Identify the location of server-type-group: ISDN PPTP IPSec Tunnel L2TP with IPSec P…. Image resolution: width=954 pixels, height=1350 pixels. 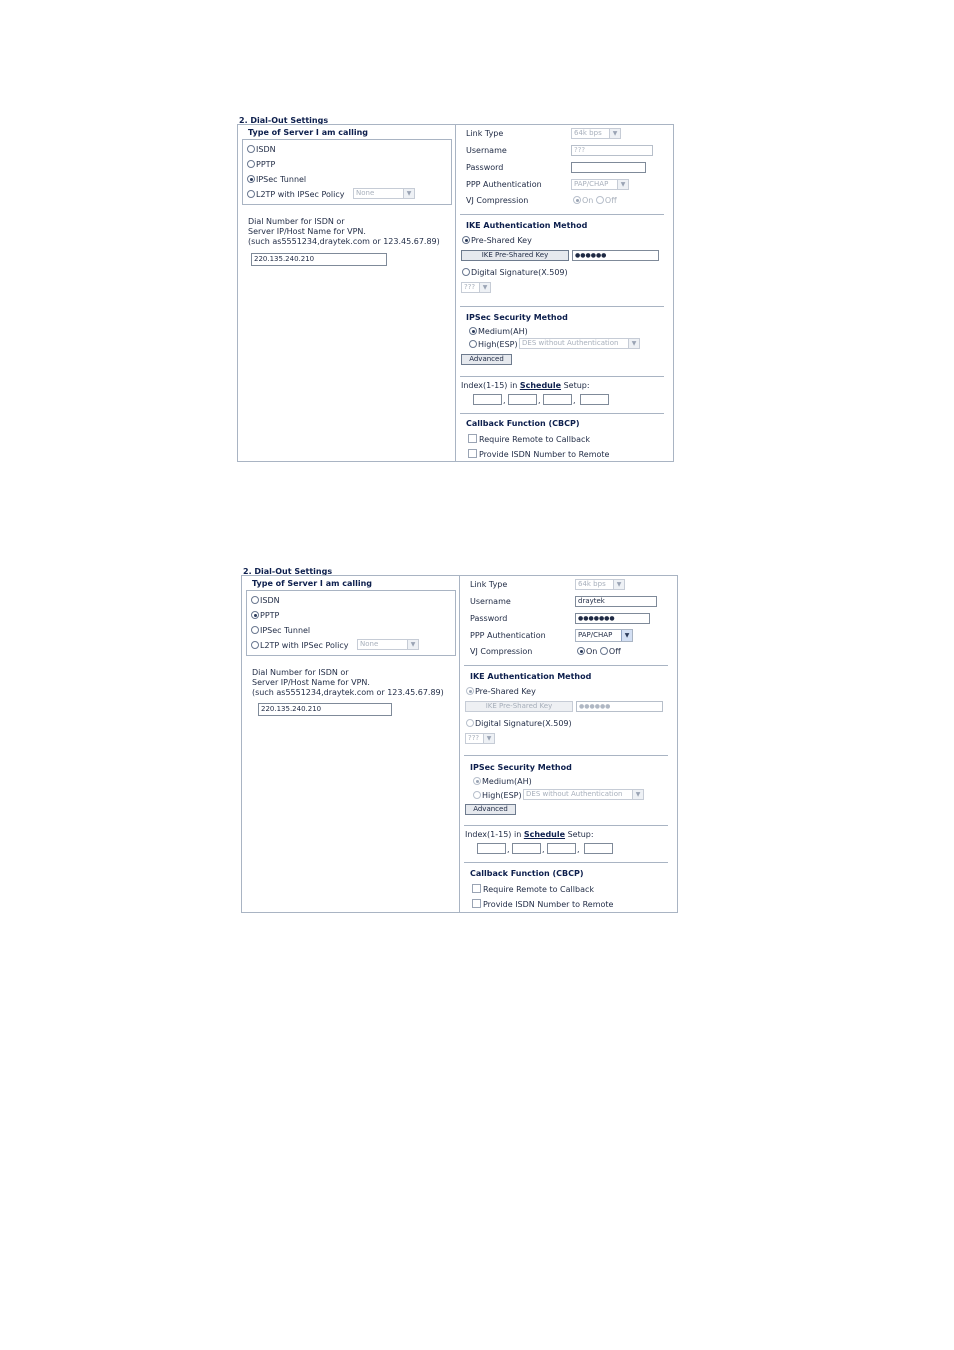
(351, 623).